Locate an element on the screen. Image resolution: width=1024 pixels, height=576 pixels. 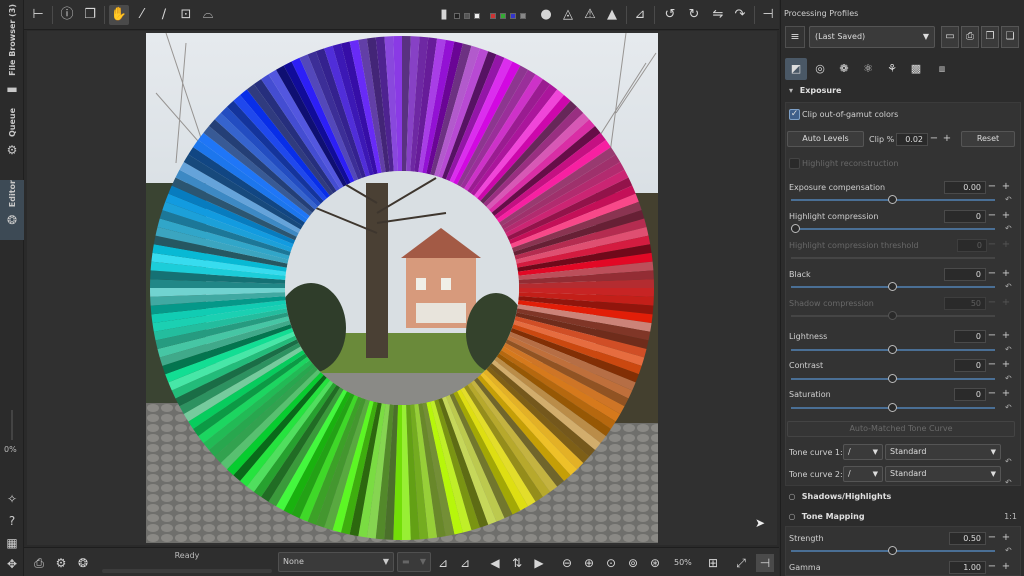
color-profile-select: None ▼ is located at coordinates (336, 562).